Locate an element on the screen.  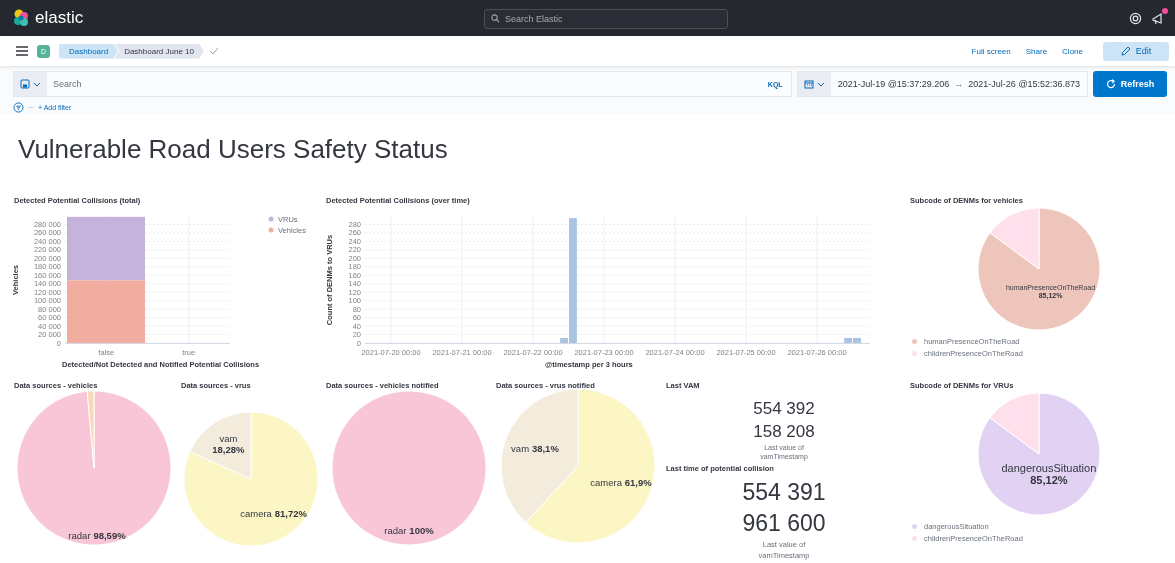
search-field: Search is located at coordinates (403, 84).